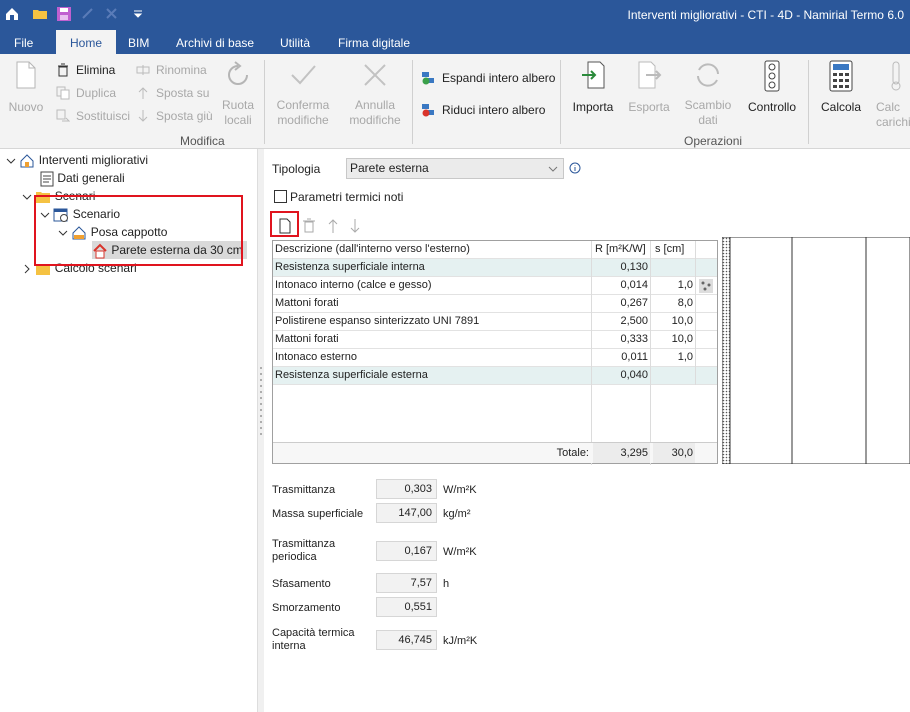 The height and width of the screenshot is (712, 910). What do you see at coordinates (112, 14) in the screenshot?
I see `redo-icon` at bounding box center [112, 14].